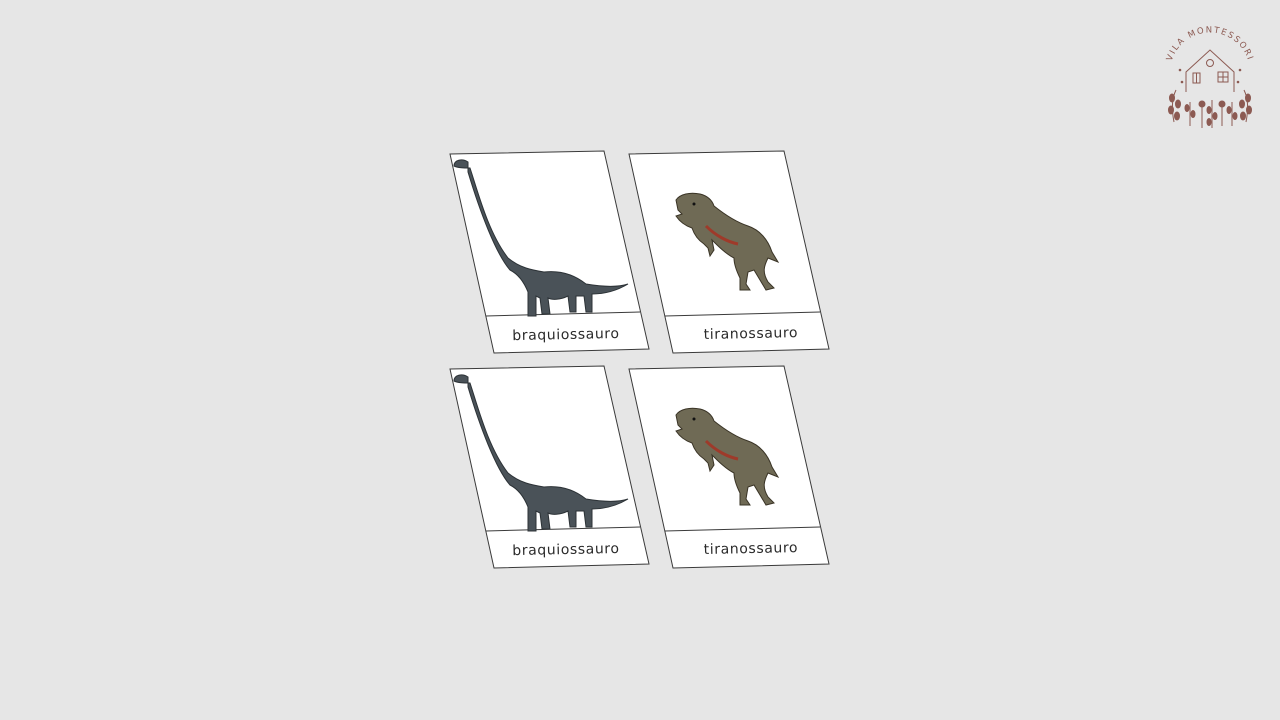 The height and width of the screenshot is (720, 1280). I want to click on card-tiranossauro-bottom: tiranossauro, so click(729, 467).